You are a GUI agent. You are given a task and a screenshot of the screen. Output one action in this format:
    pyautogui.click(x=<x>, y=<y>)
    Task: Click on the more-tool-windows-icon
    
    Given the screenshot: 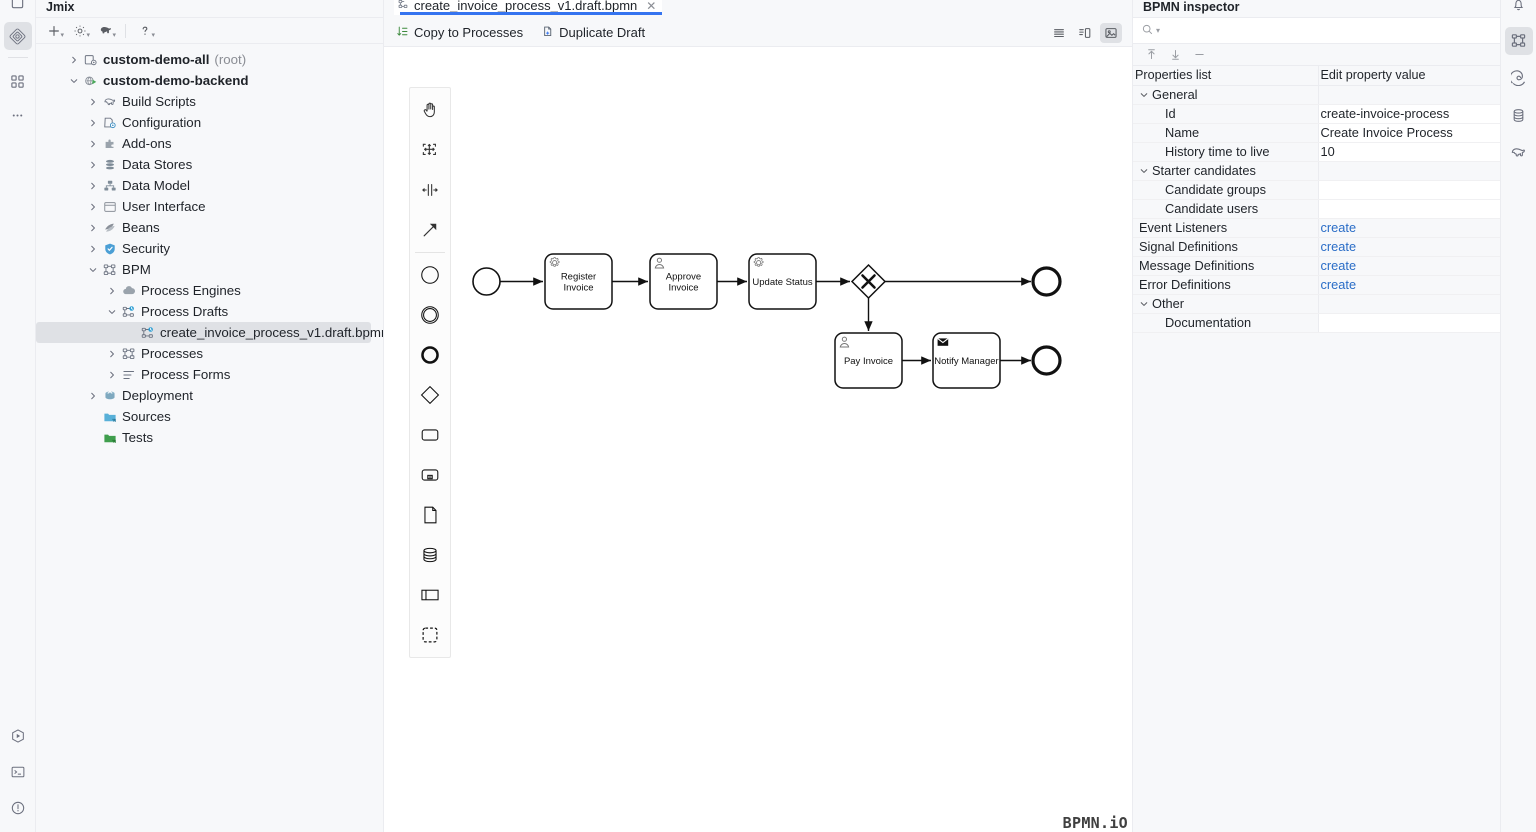 What is the action you would take?
    pyautogui.click(x=18, y=115)
    